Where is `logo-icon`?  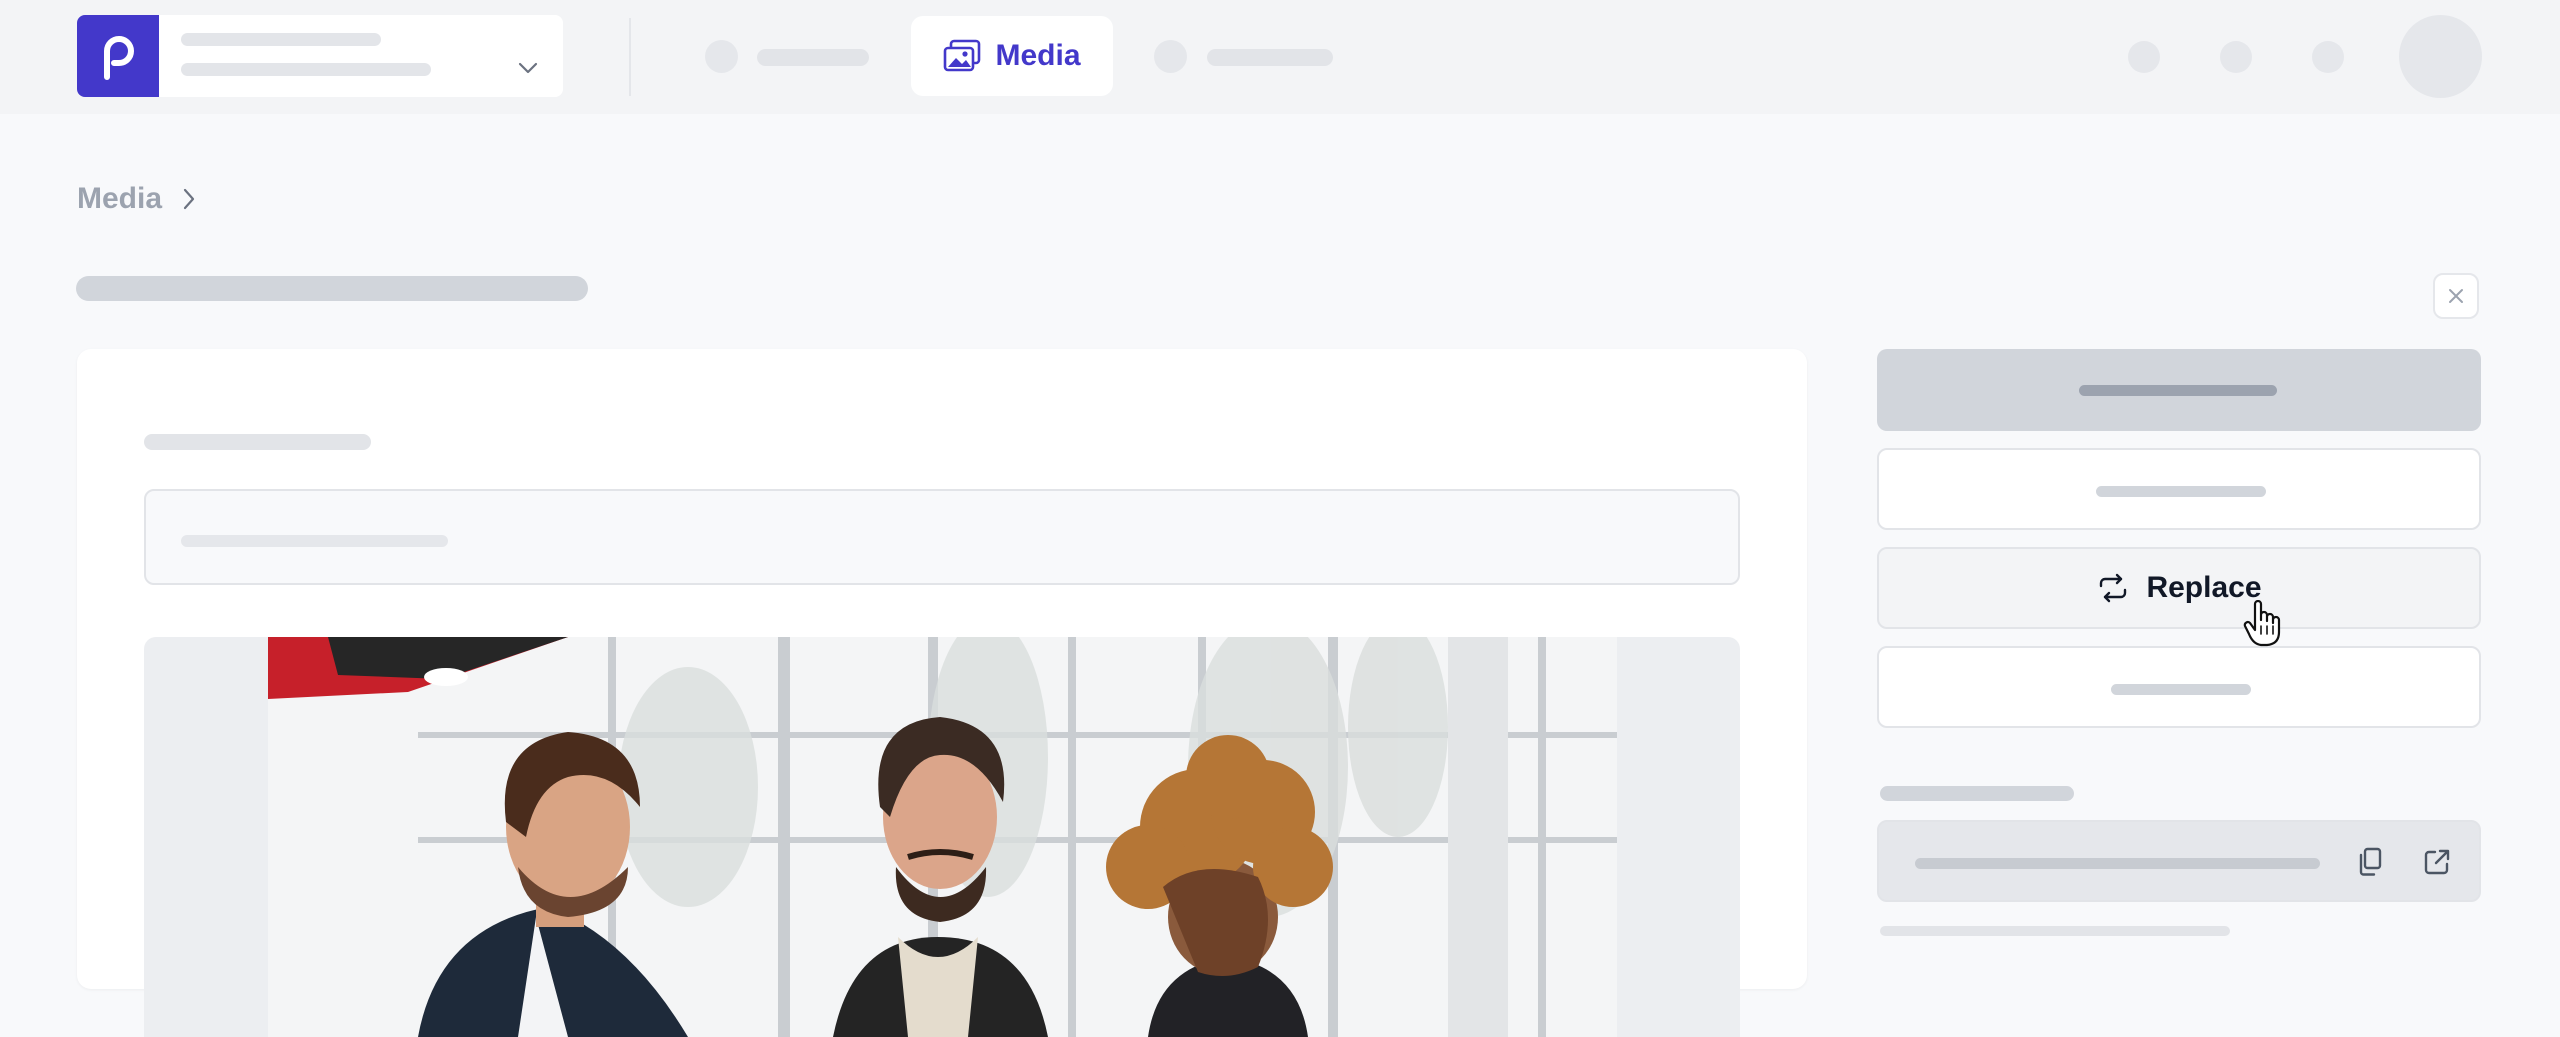 logo-icon is located at coordinates (119, 58).